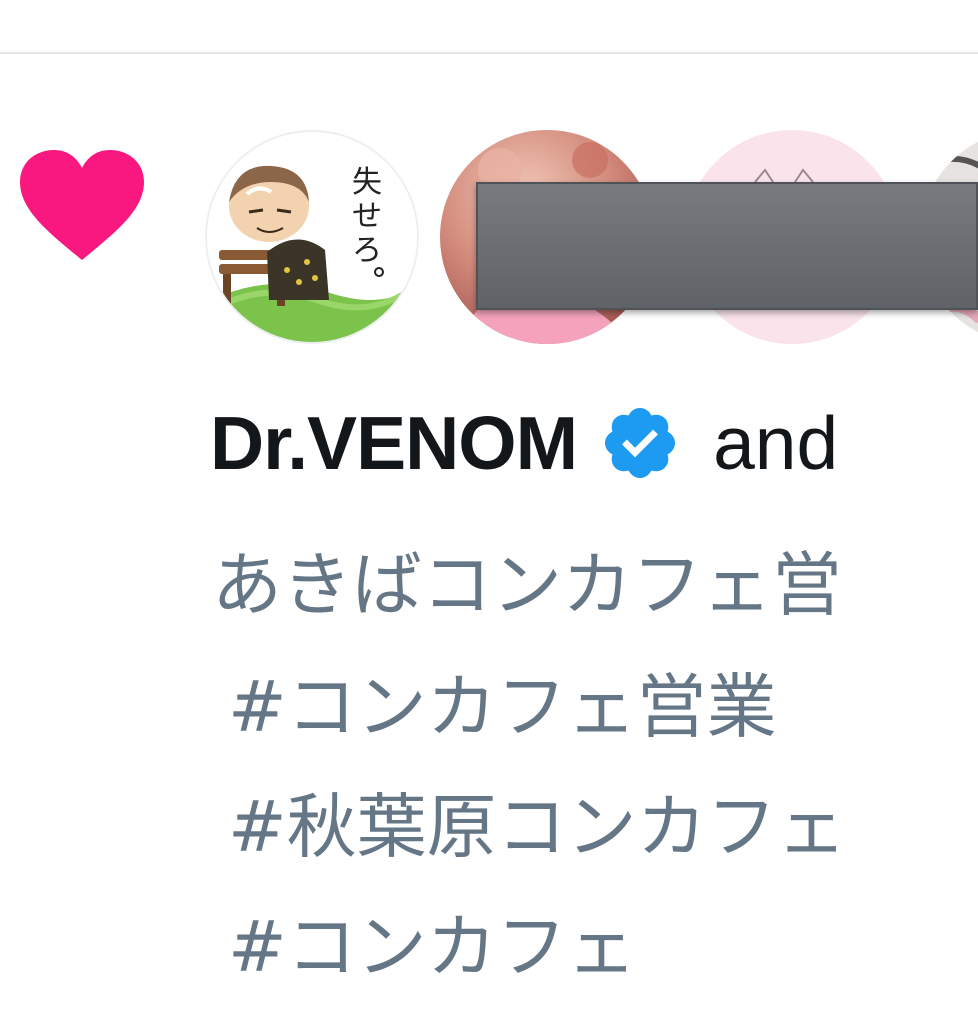 The width and height of the screenshot is (978, 1024). I want to click on description-line: あきばコンカフェ営, so click(527, 585).